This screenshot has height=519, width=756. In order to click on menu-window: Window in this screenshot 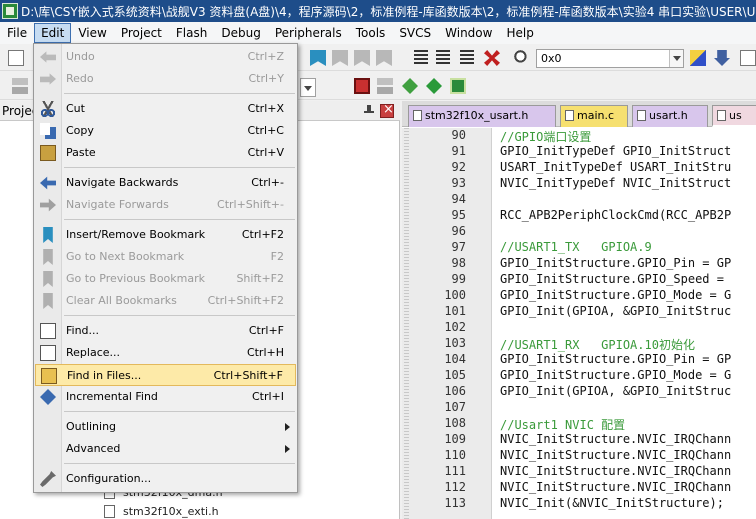, I will do `click(468, 33)`.